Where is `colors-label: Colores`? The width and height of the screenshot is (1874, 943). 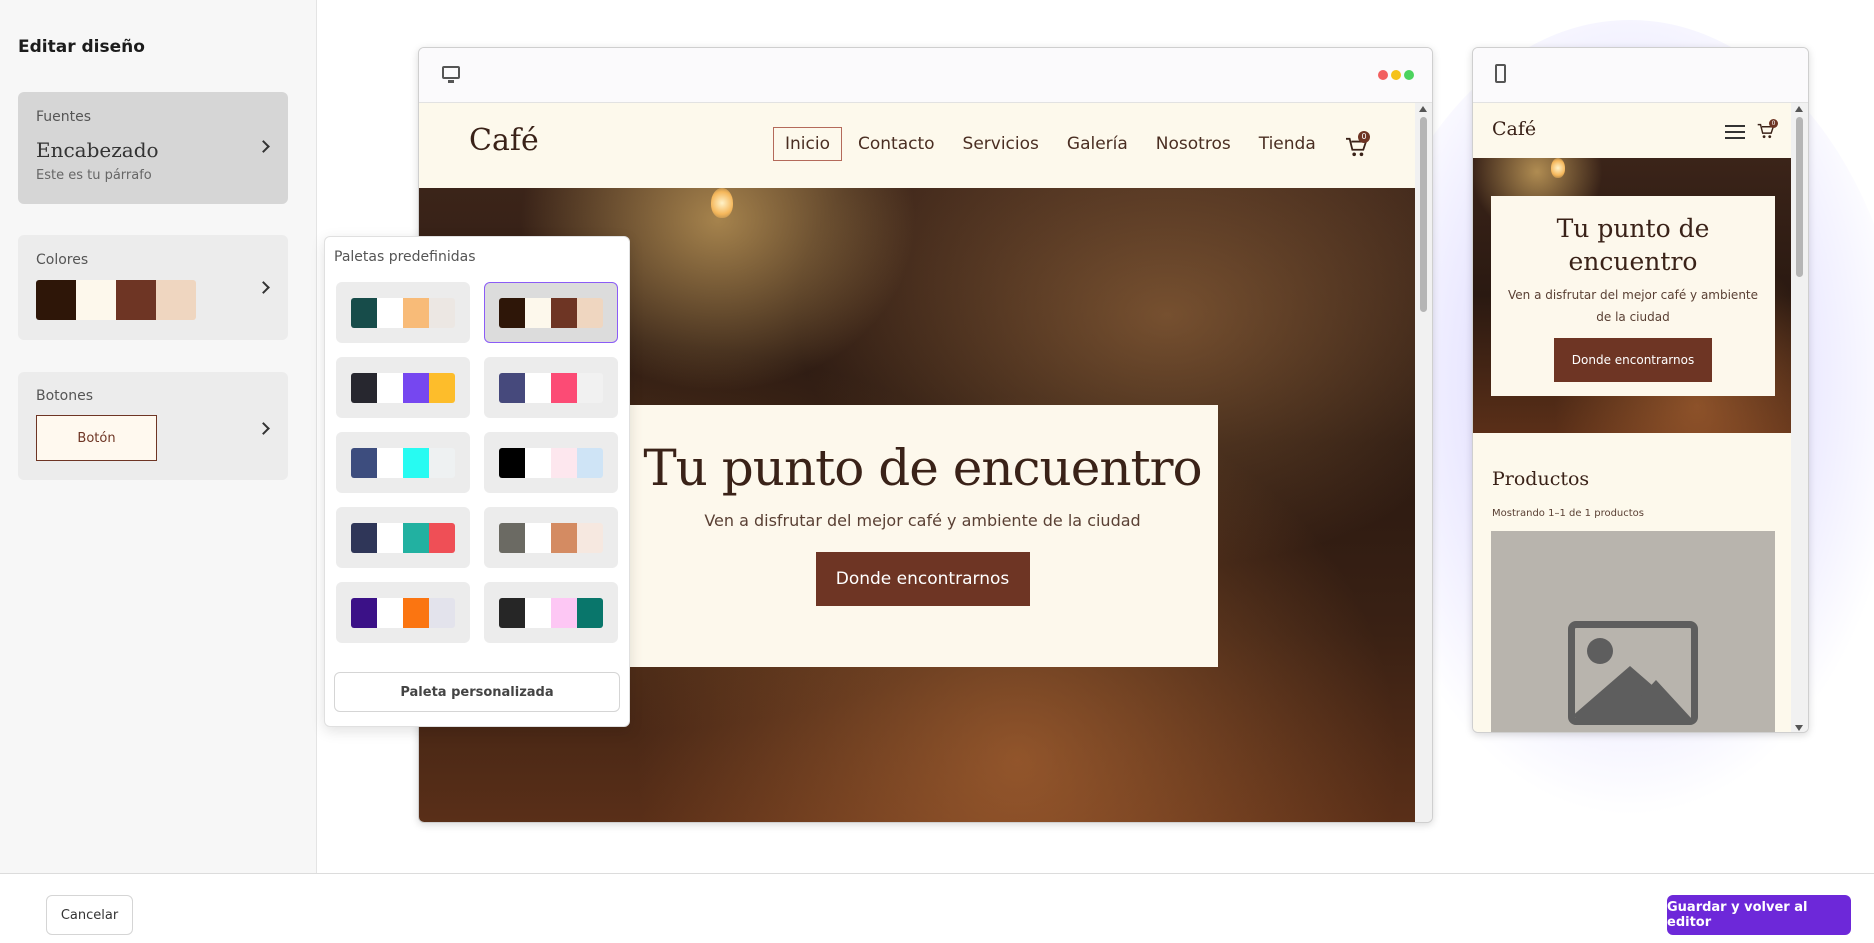
colors-label: Colores is located at coordinates (62, 260).